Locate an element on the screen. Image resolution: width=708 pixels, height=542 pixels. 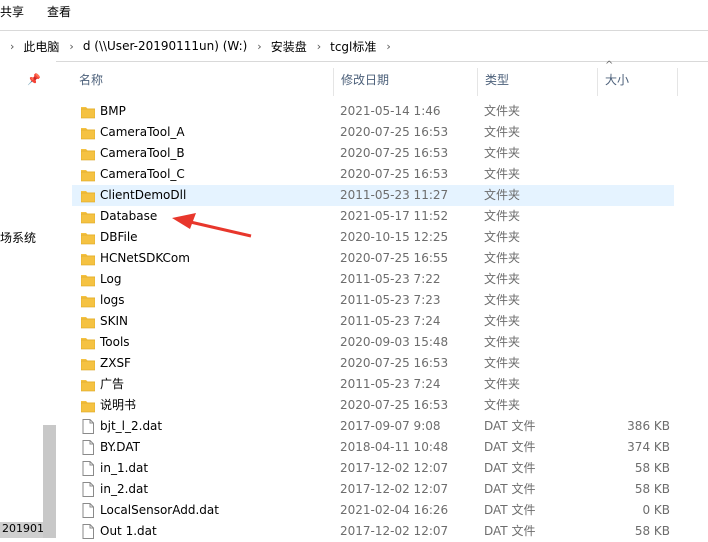
view-tab: 查看 is located at coordinates (59, 11).